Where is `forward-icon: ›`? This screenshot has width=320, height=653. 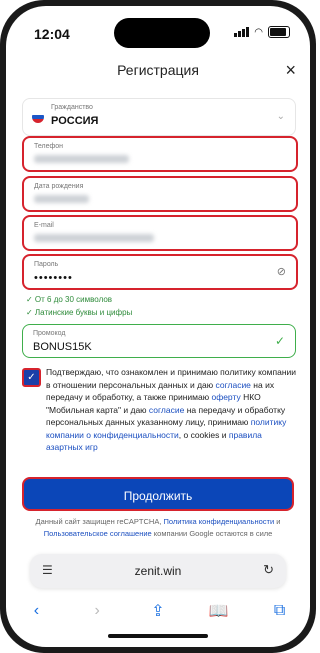 forward-icon: › is located at coordinates (97, 611).